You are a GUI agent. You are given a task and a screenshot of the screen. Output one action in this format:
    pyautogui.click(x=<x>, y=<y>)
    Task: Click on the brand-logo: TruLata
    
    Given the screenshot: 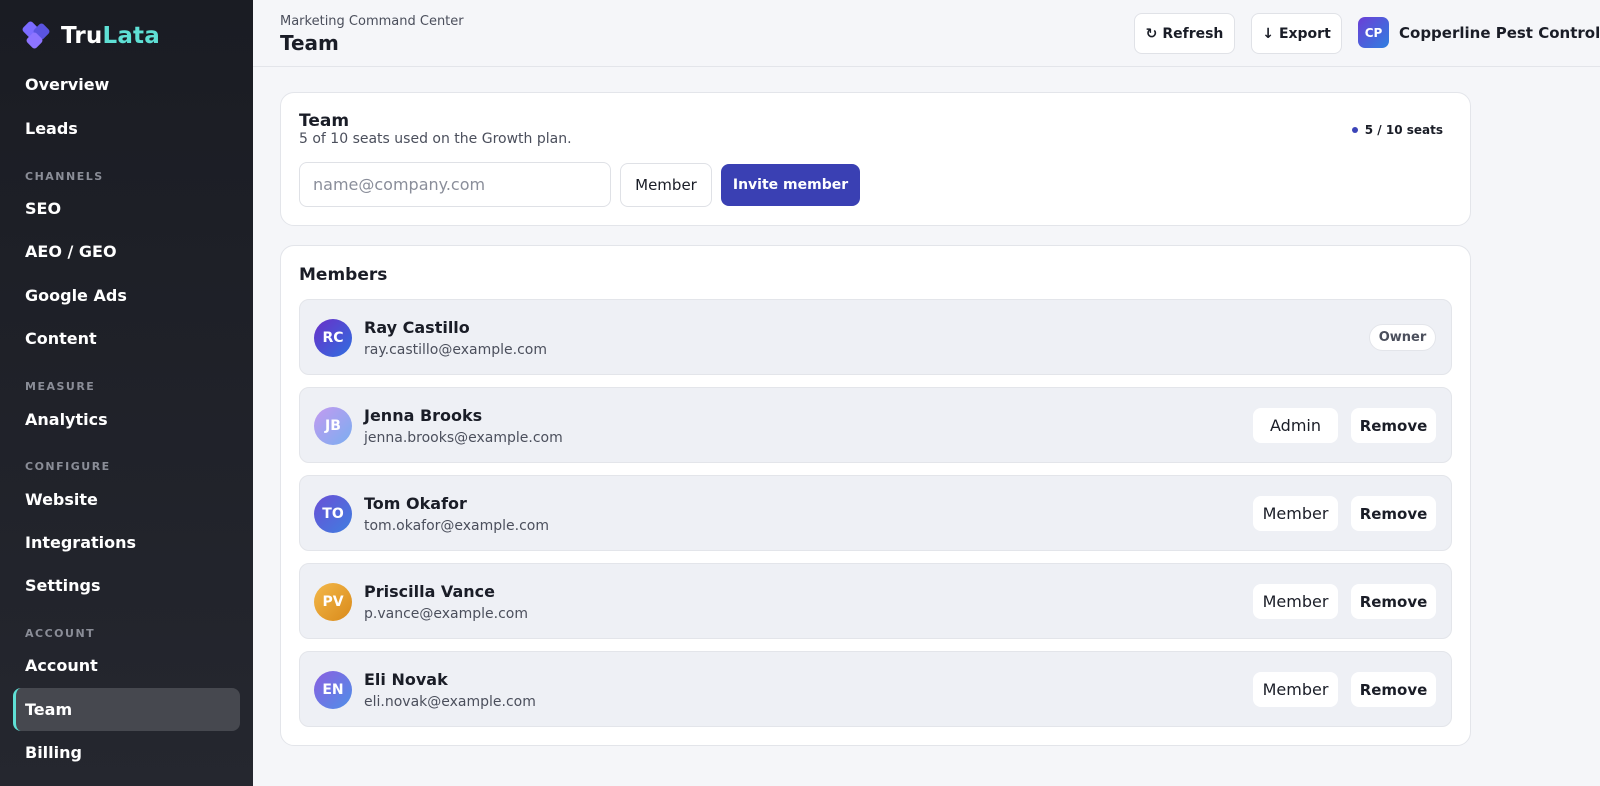 What is the action you would take?
    pyautogui.click(x=90, y=35)
    